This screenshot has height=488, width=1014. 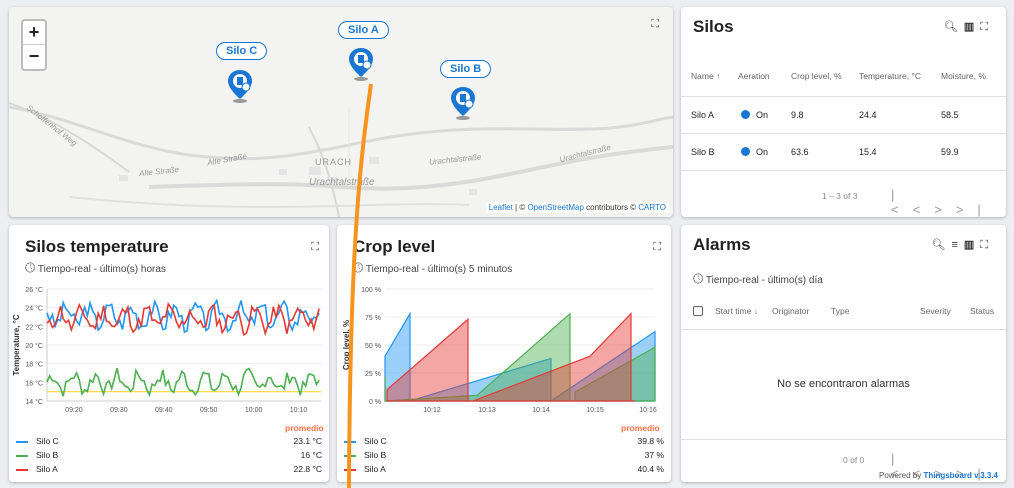 What do you see at coordinates (74, 410) in the screenshot?
I see `x-tick-label: 09:20` at bounding box center [74, 410].